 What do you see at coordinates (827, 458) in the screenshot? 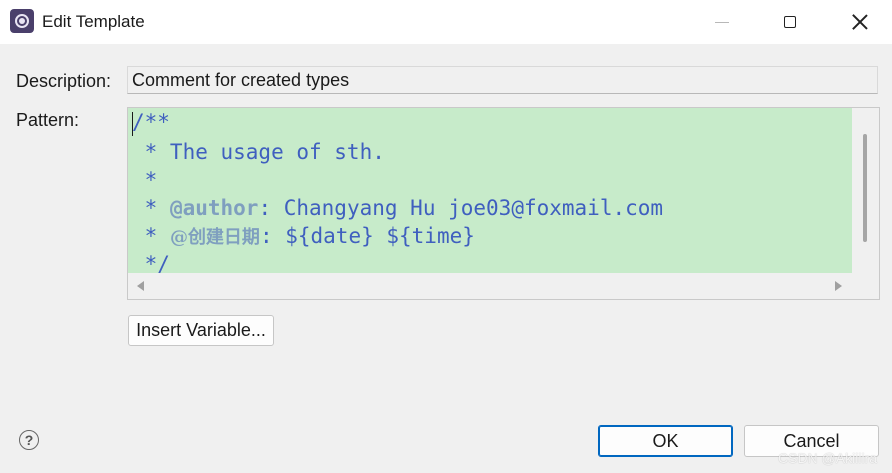
I see `watermark: CSDN @Akiiiira` at bounding box center [827, 458].